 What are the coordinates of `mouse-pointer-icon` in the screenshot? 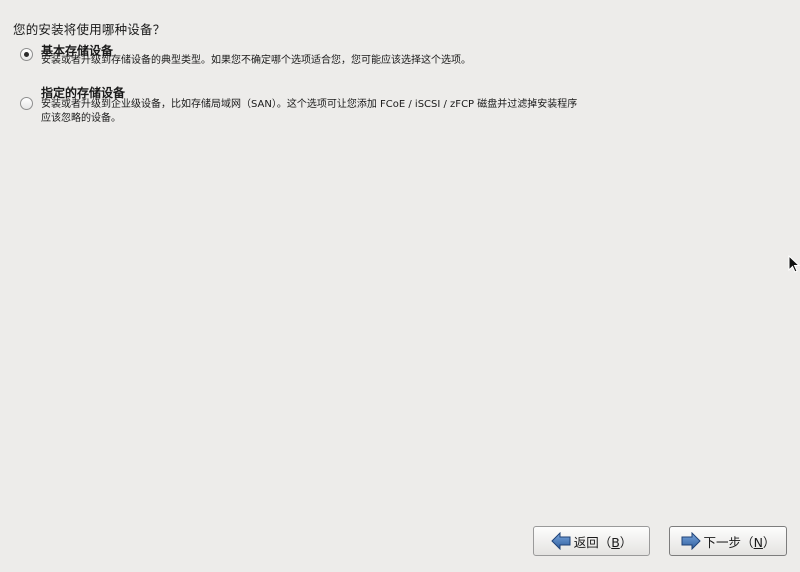 It's located at (794, 264).